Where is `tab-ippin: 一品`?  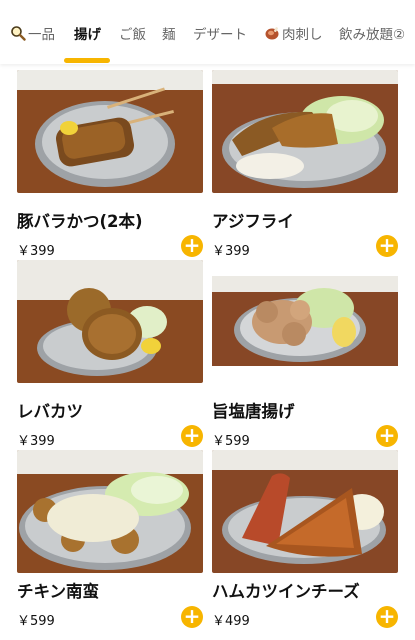
tab-ippin: 一品 is located at coordinates (32, 33).